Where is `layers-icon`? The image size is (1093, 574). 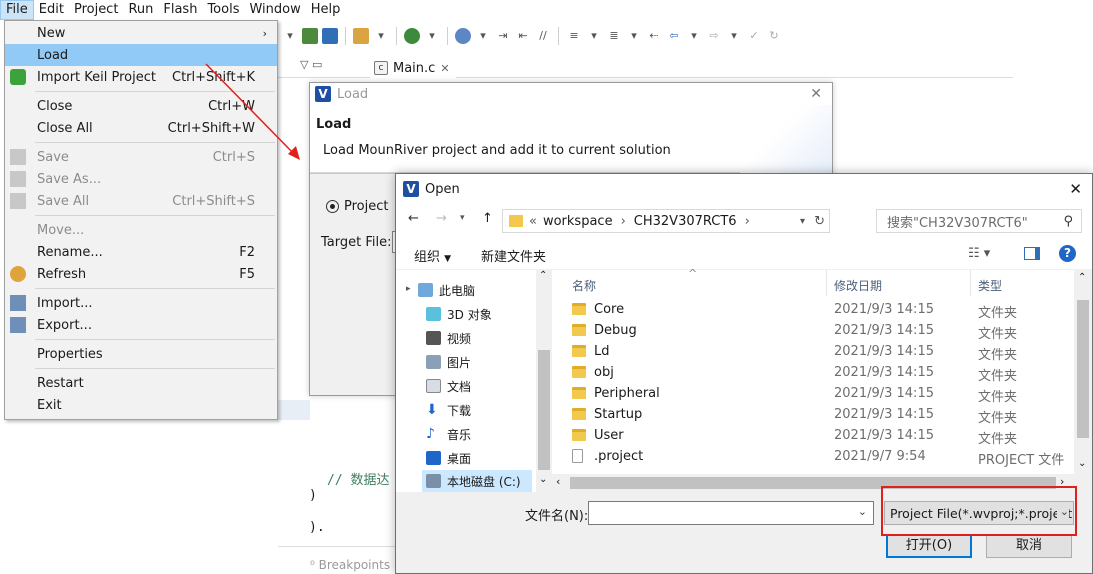
layers-icon is located at coordinates (330, 36).